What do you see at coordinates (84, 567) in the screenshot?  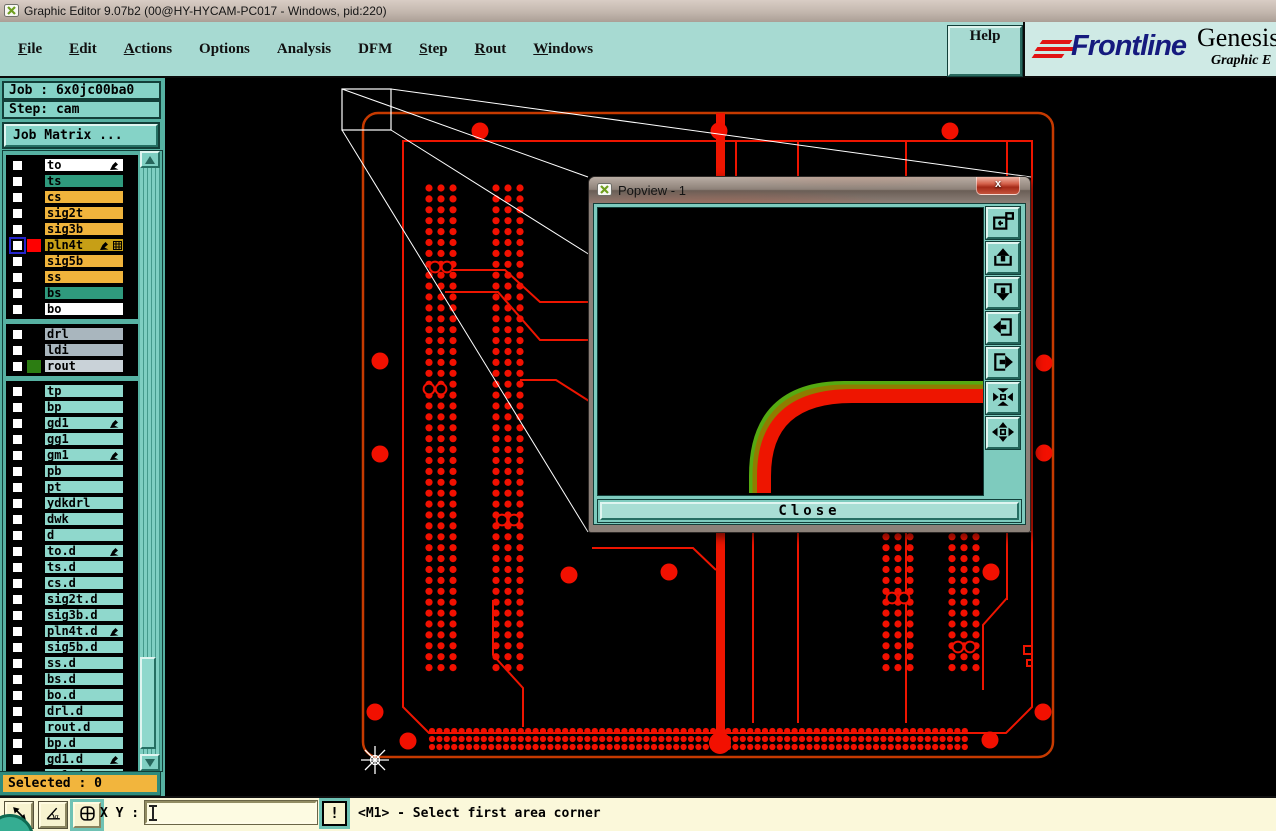 I see `layer-label: ts.d` at bounding box center [84, 567].